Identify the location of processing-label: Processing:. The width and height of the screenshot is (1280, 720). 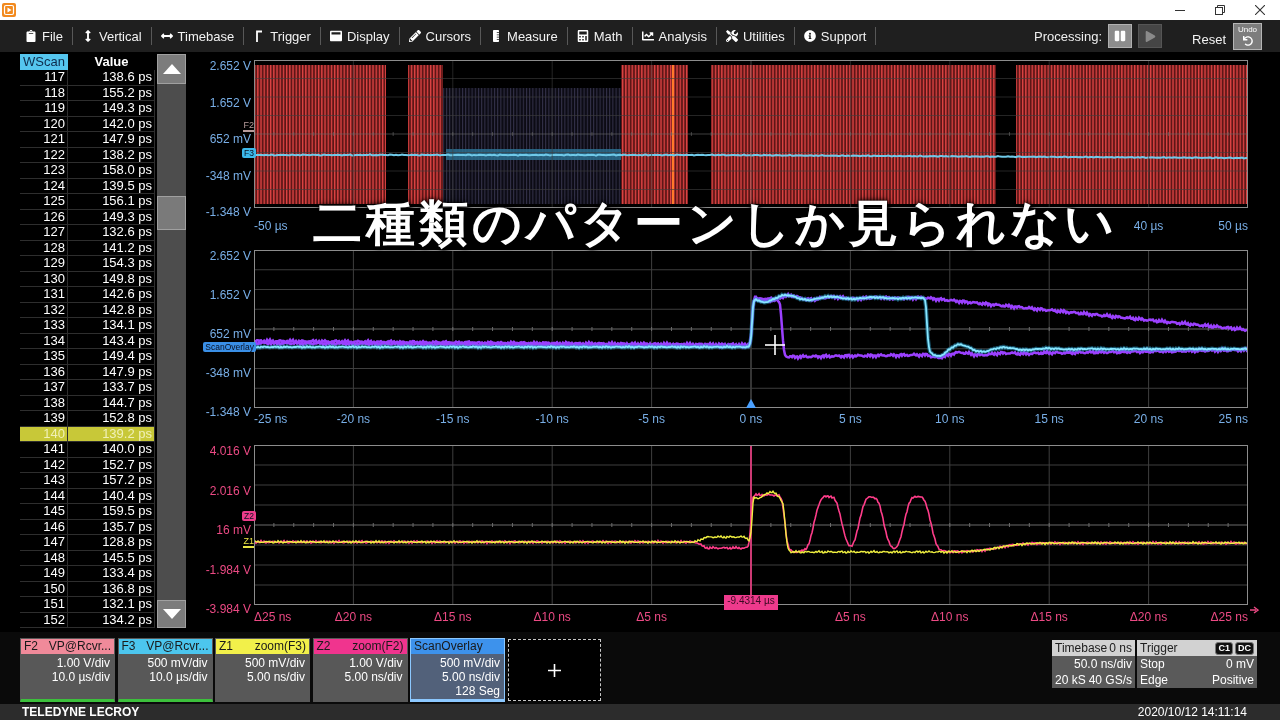
(1068, 36).